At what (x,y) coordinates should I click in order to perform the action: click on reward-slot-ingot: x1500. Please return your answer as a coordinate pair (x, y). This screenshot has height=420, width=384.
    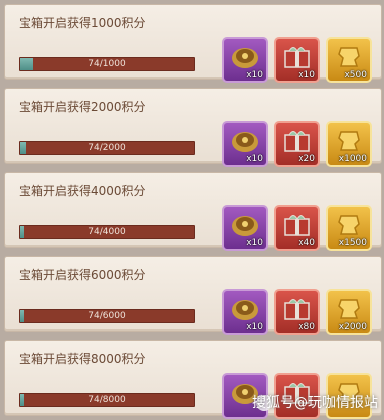
    Looking at the image, I should click on (349, 228).